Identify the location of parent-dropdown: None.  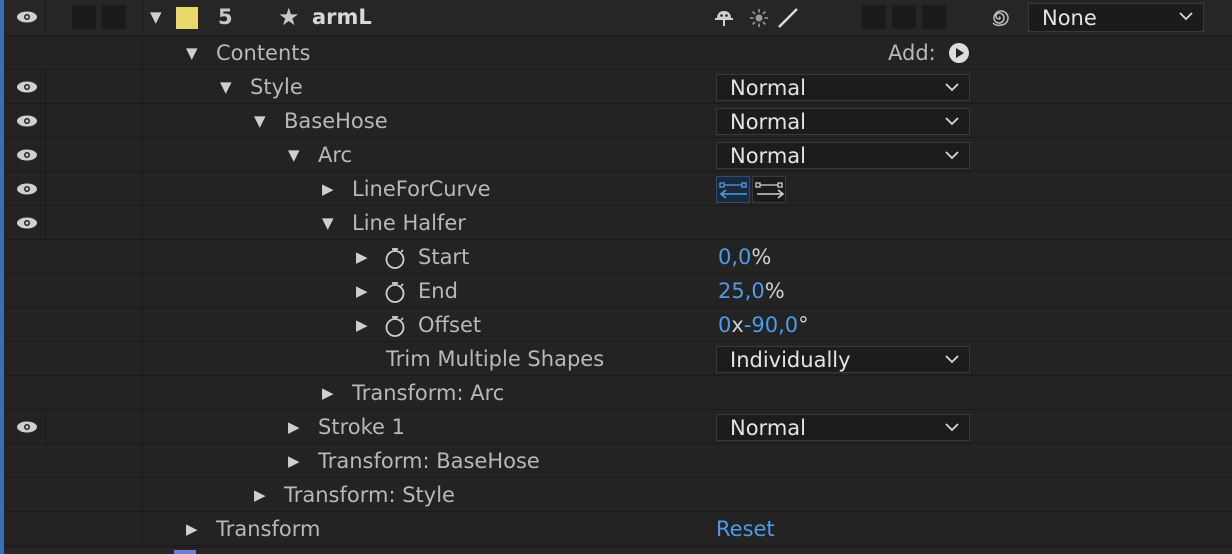
(1116, 17).